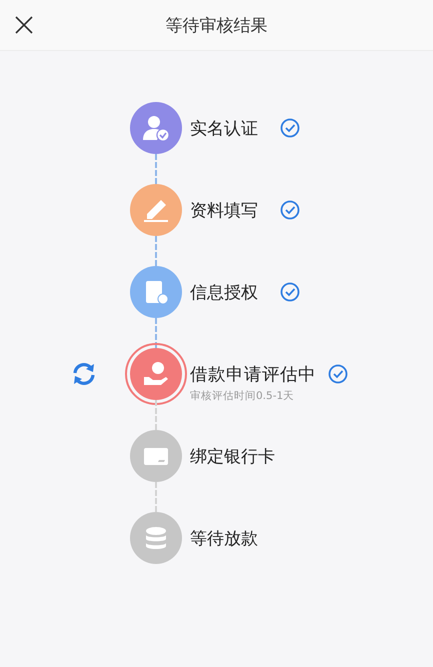 This screenshot has height=667, width=433. I want to click on page-title: 等待审核结果, so click(217, 25).